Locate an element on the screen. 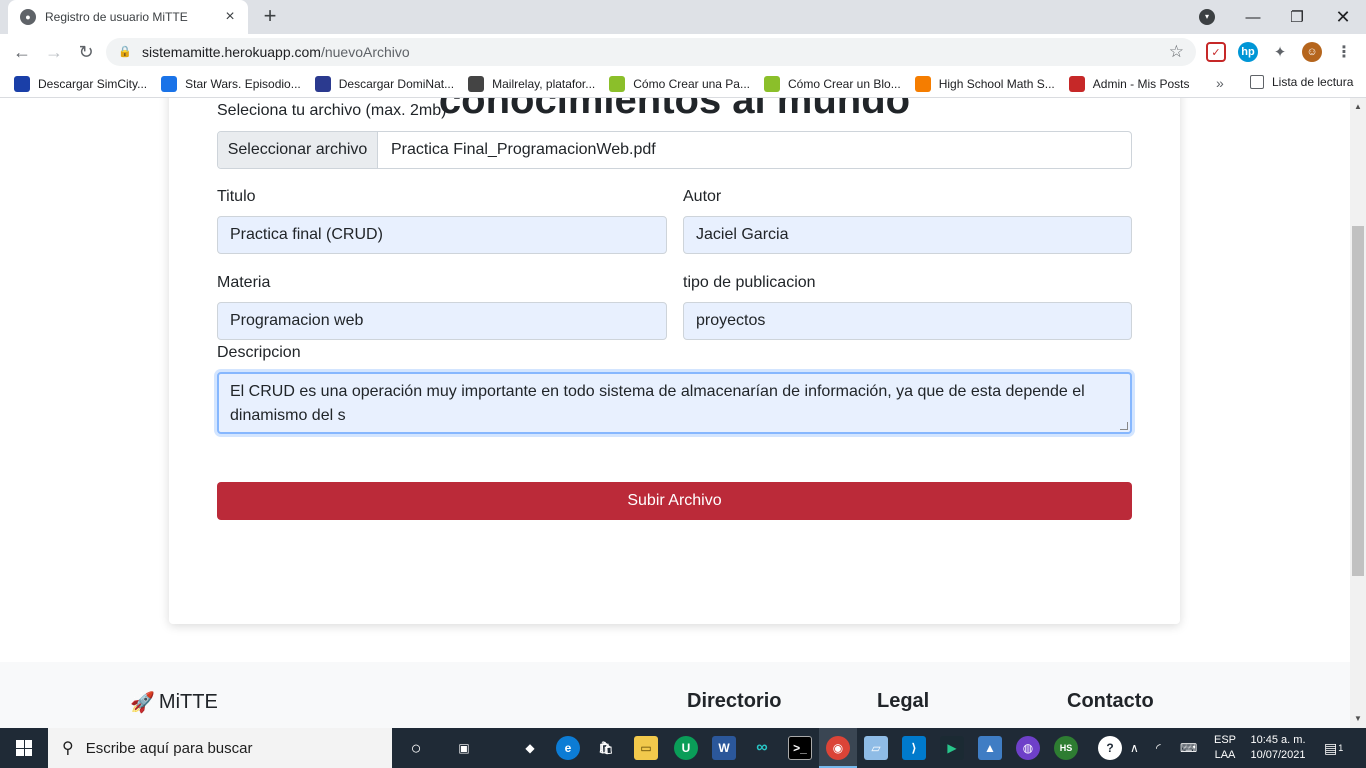  new-tab-button: + is located at coordinates (270, 17).